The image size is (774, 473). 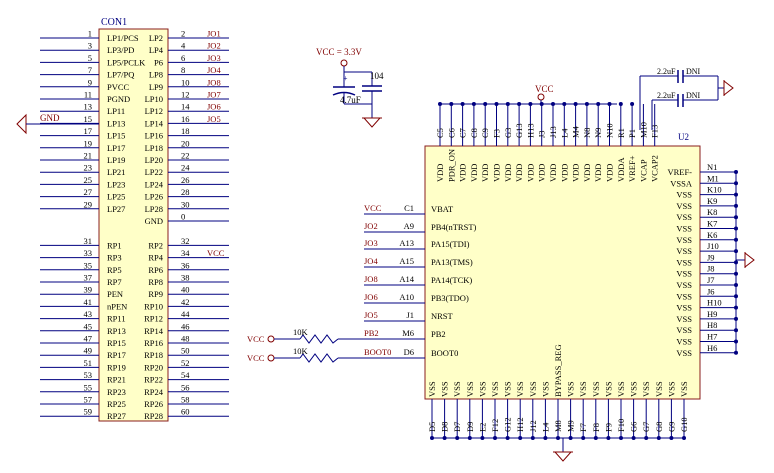 I want to click on con1-pin-number-right: 10, so click(x=185, y=82).